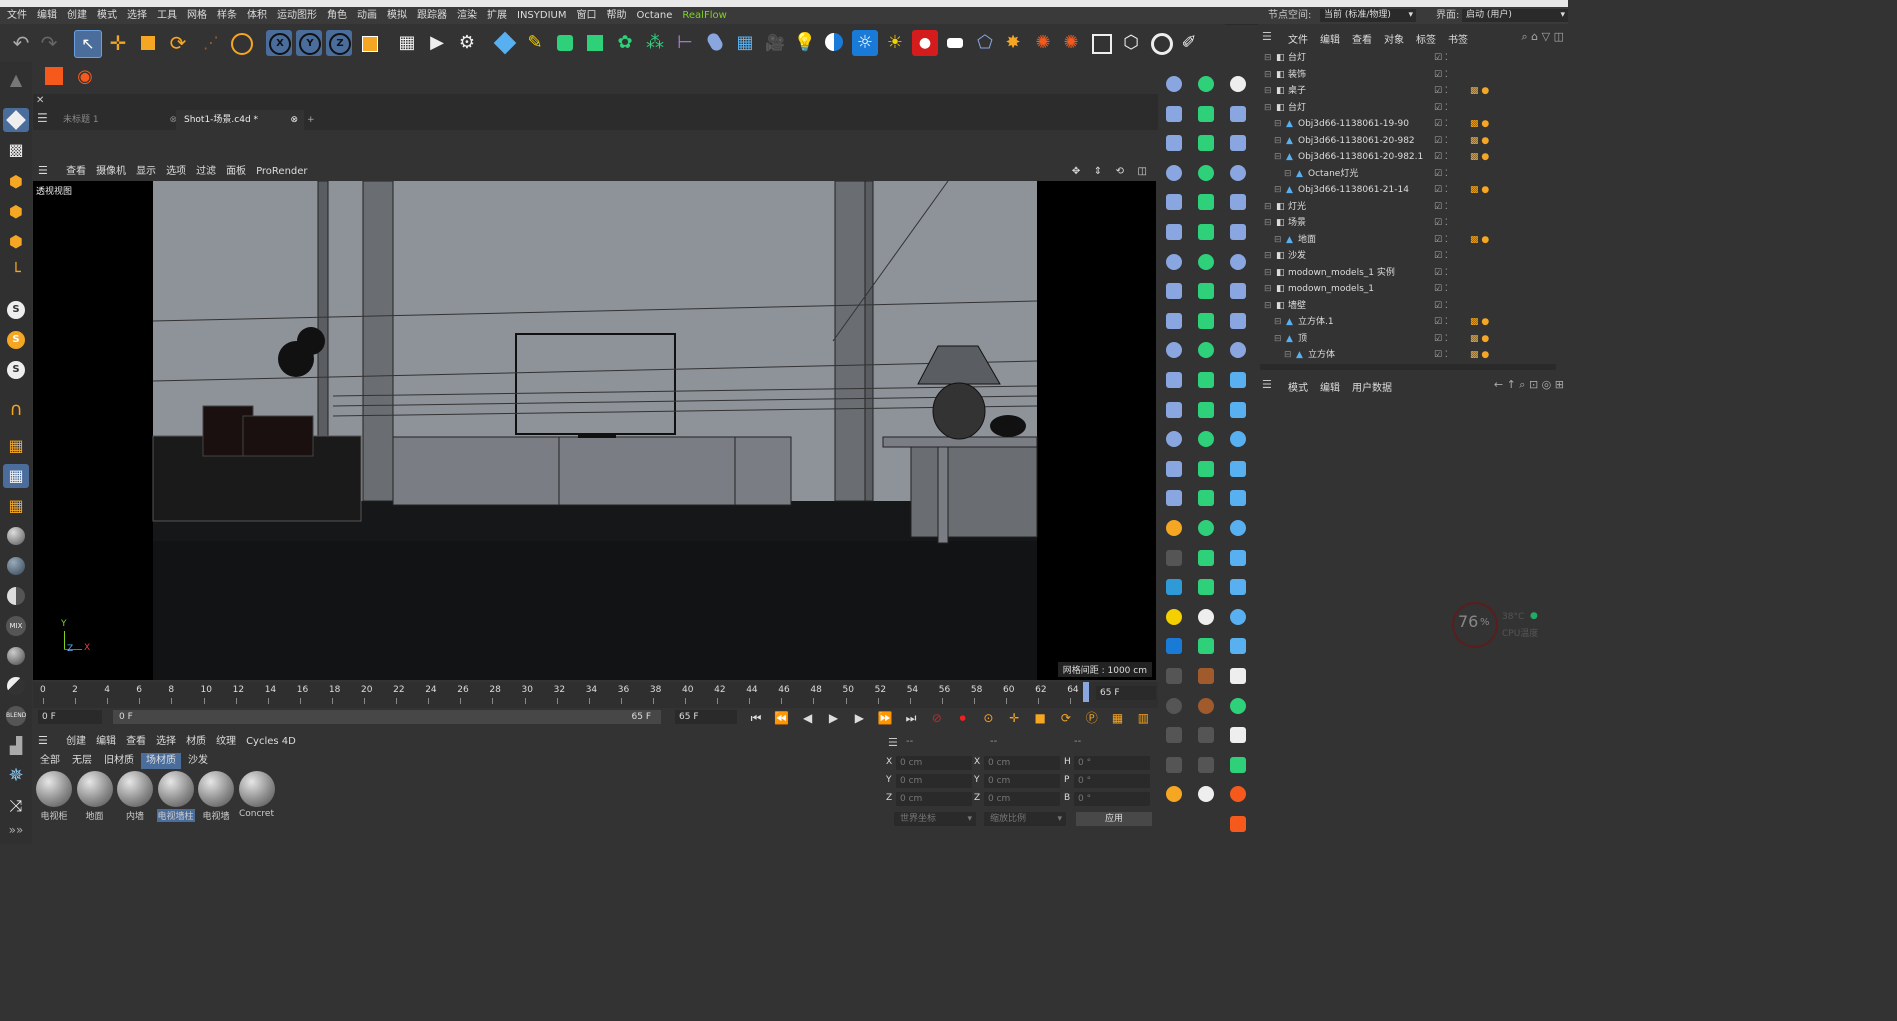 Image resolution: width=1897 pixels, height=1021 pixels. Describe the element at coordinates (211, 43) in the screenshot. I see `recent-tool-icon: ⋰` at that location.